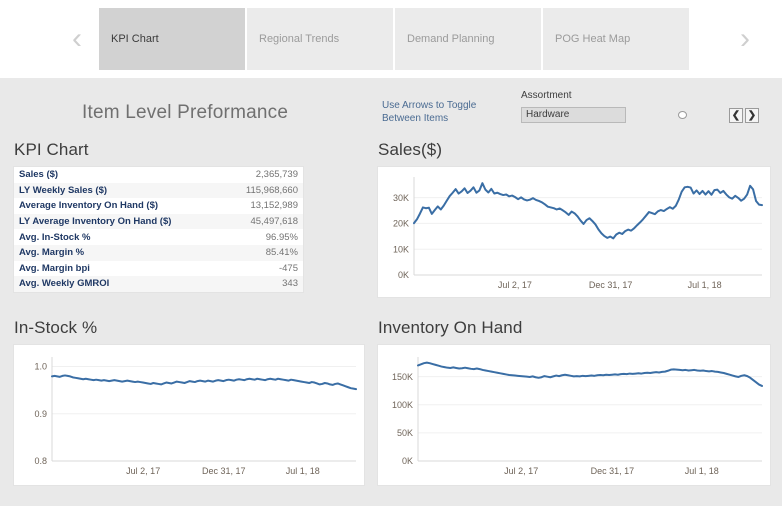  What do you see at coordinates (401, 198) in the screenshot?
I see `svg-text: 30K` at bounding box center [401, 198].